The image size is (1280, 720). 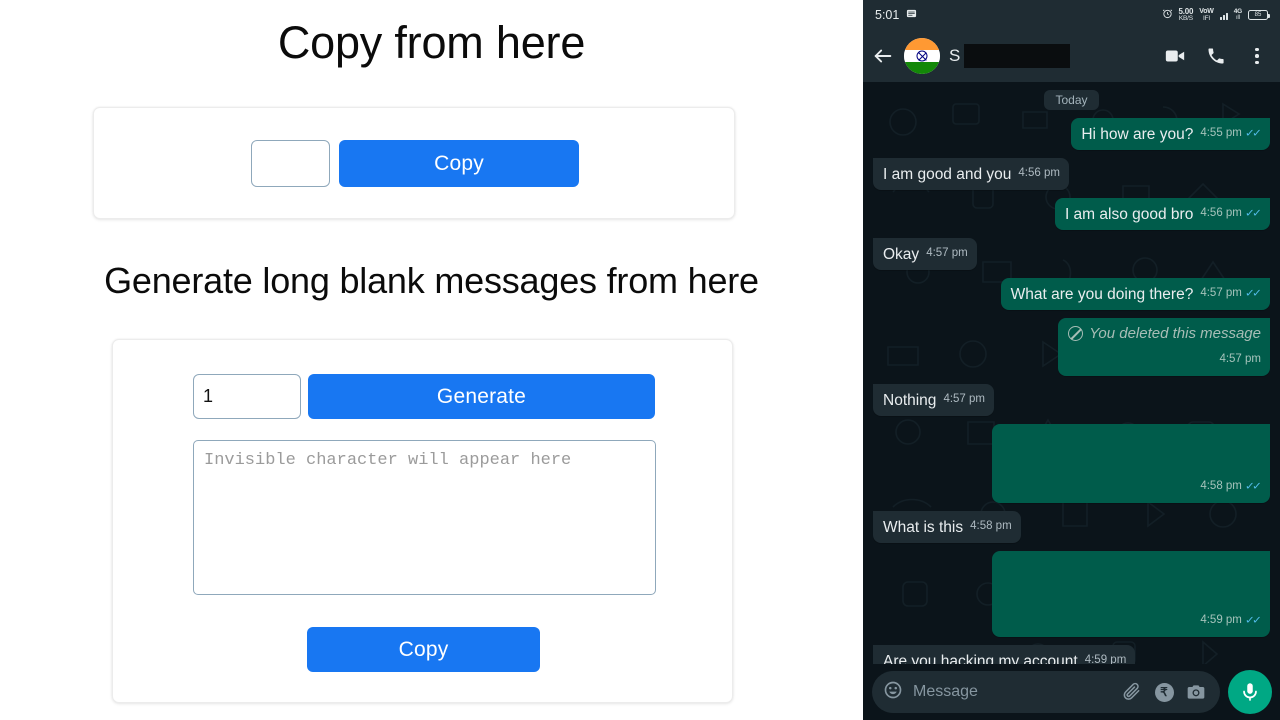 What do you see at coordinates (1237, 11) in the screenshot?
I see `network-type-label: 4G` at bounding box center [1237, 11].